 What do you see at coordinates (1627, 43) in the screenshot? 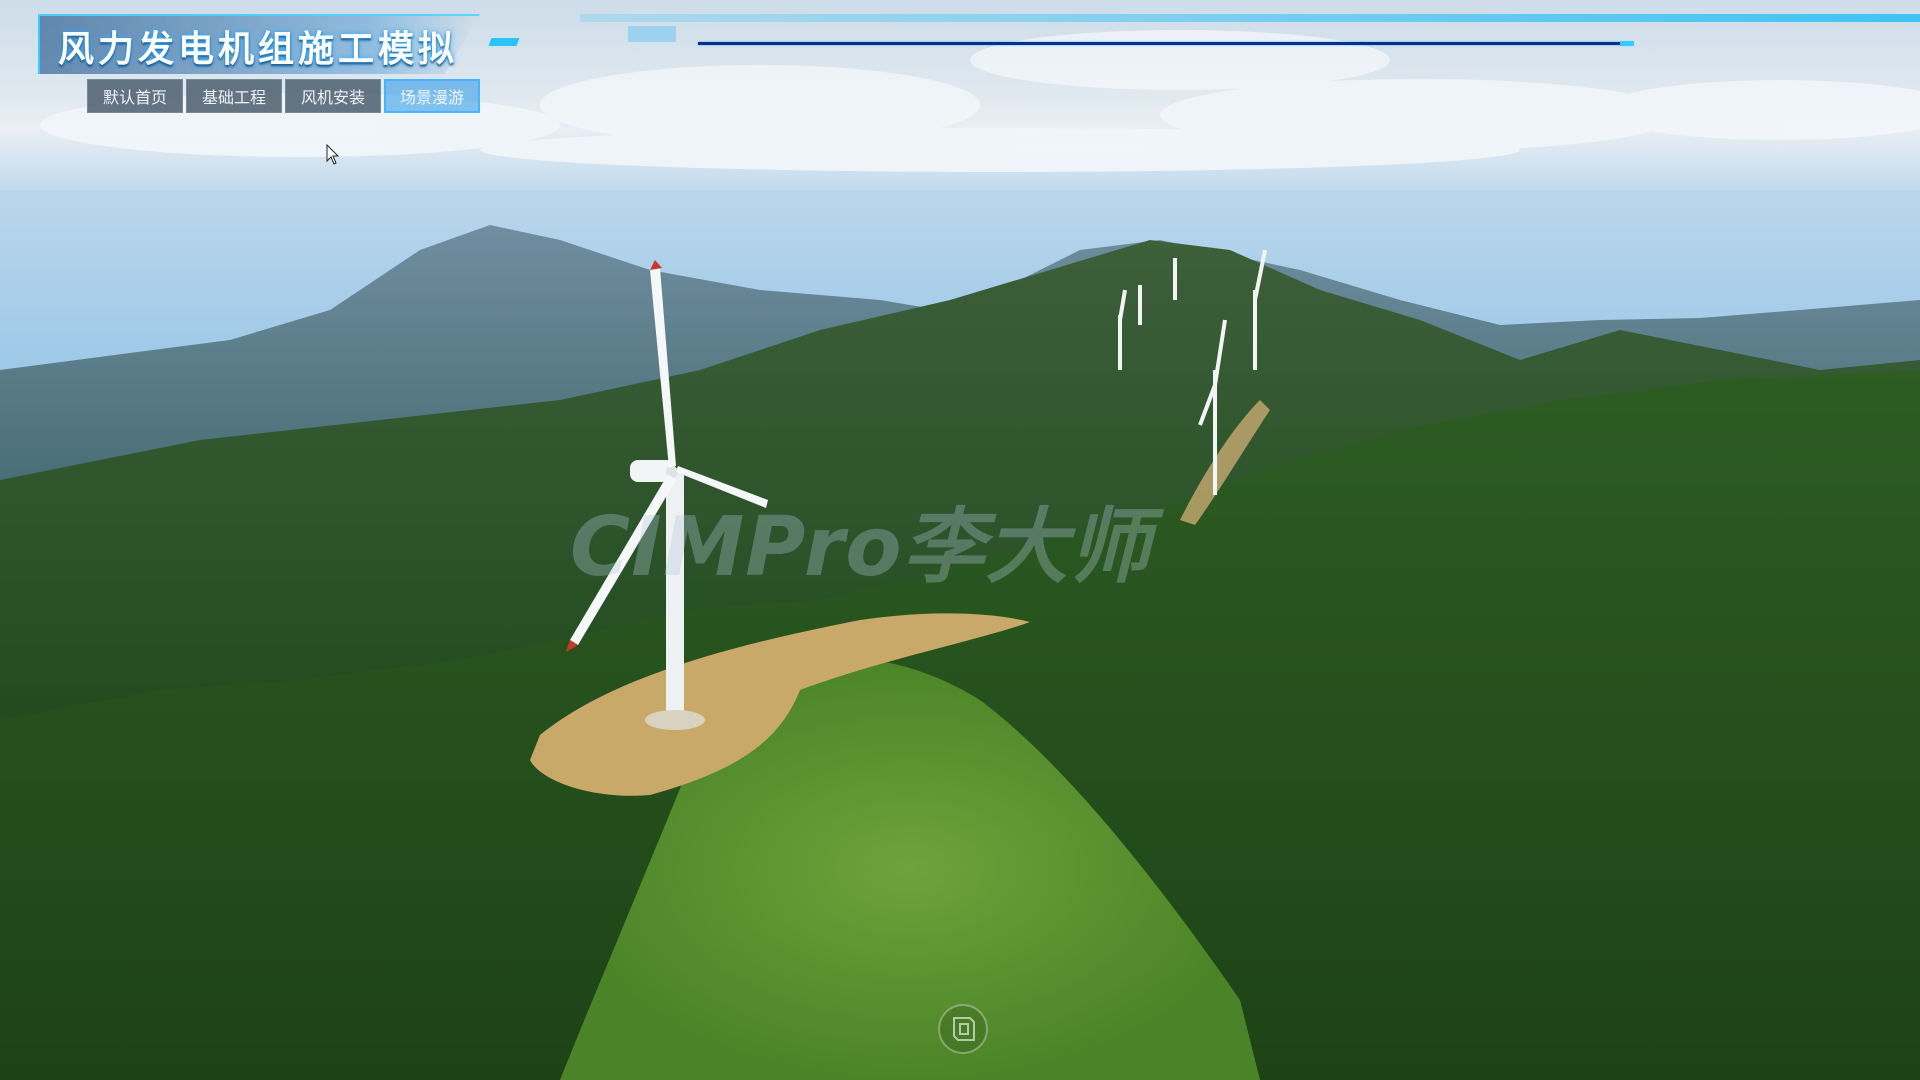
I see `header-divider-end` at bounding box center [1627, 43].